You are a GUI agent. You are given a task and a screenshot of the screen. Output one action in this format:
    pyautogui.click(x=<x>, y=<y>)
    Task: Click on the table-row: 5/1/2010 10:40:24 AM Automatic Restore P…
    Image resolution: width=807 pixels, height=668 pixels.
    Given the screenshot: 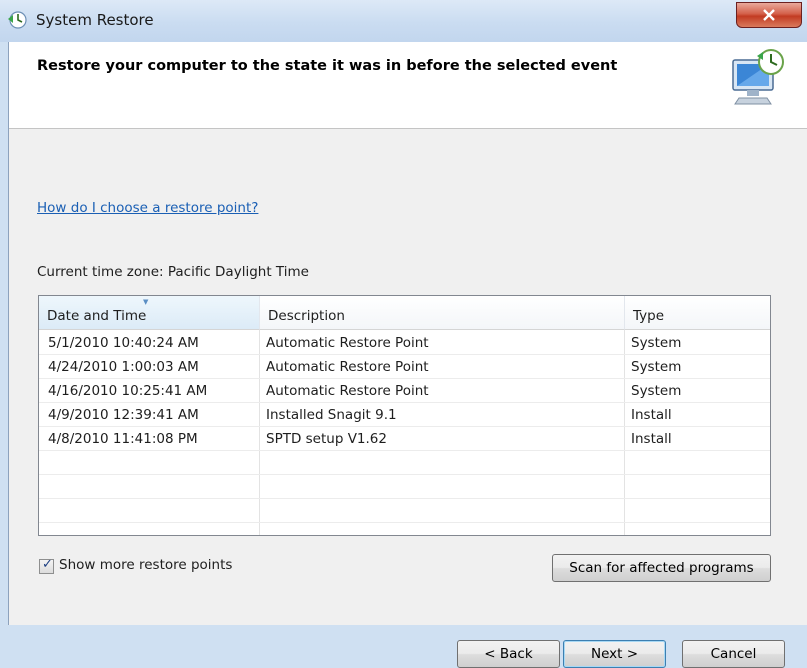 What is the action you would take?
    pyautogui.click(x=404, y=343)
    